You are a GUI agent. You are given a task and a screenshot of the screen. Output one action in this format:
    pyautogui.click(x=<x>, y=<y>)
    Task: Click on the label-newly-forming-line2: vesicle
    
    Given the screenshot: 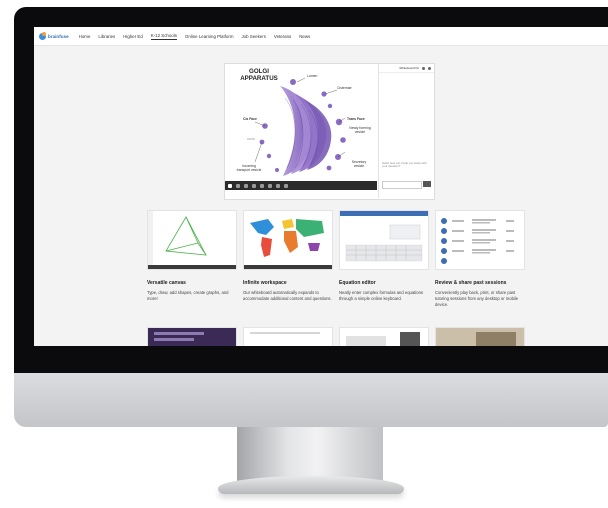 What is the action you would take?
    pyautogui.click(x=360, y=132)
    